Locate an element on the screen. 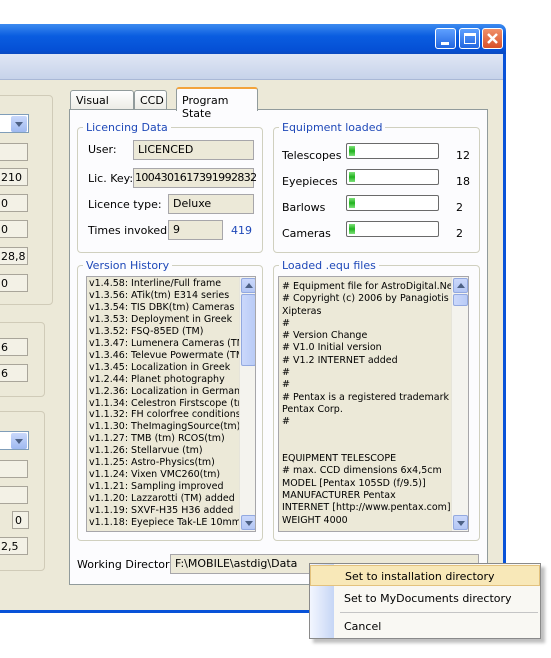 Image resolution: width=551 pixels, height=658 pixels. version-history-item: v1.1.25: Astro-Physics(tm) is located at coordinates (163, 463).